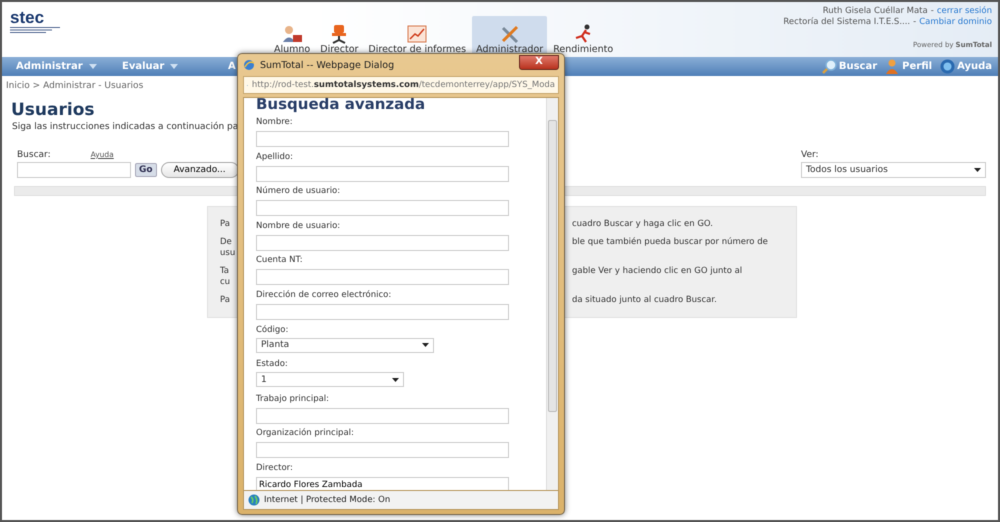 The image size is (1000, 522). I want to click on field-label: Nombre de usuario:, so click(299, 226).